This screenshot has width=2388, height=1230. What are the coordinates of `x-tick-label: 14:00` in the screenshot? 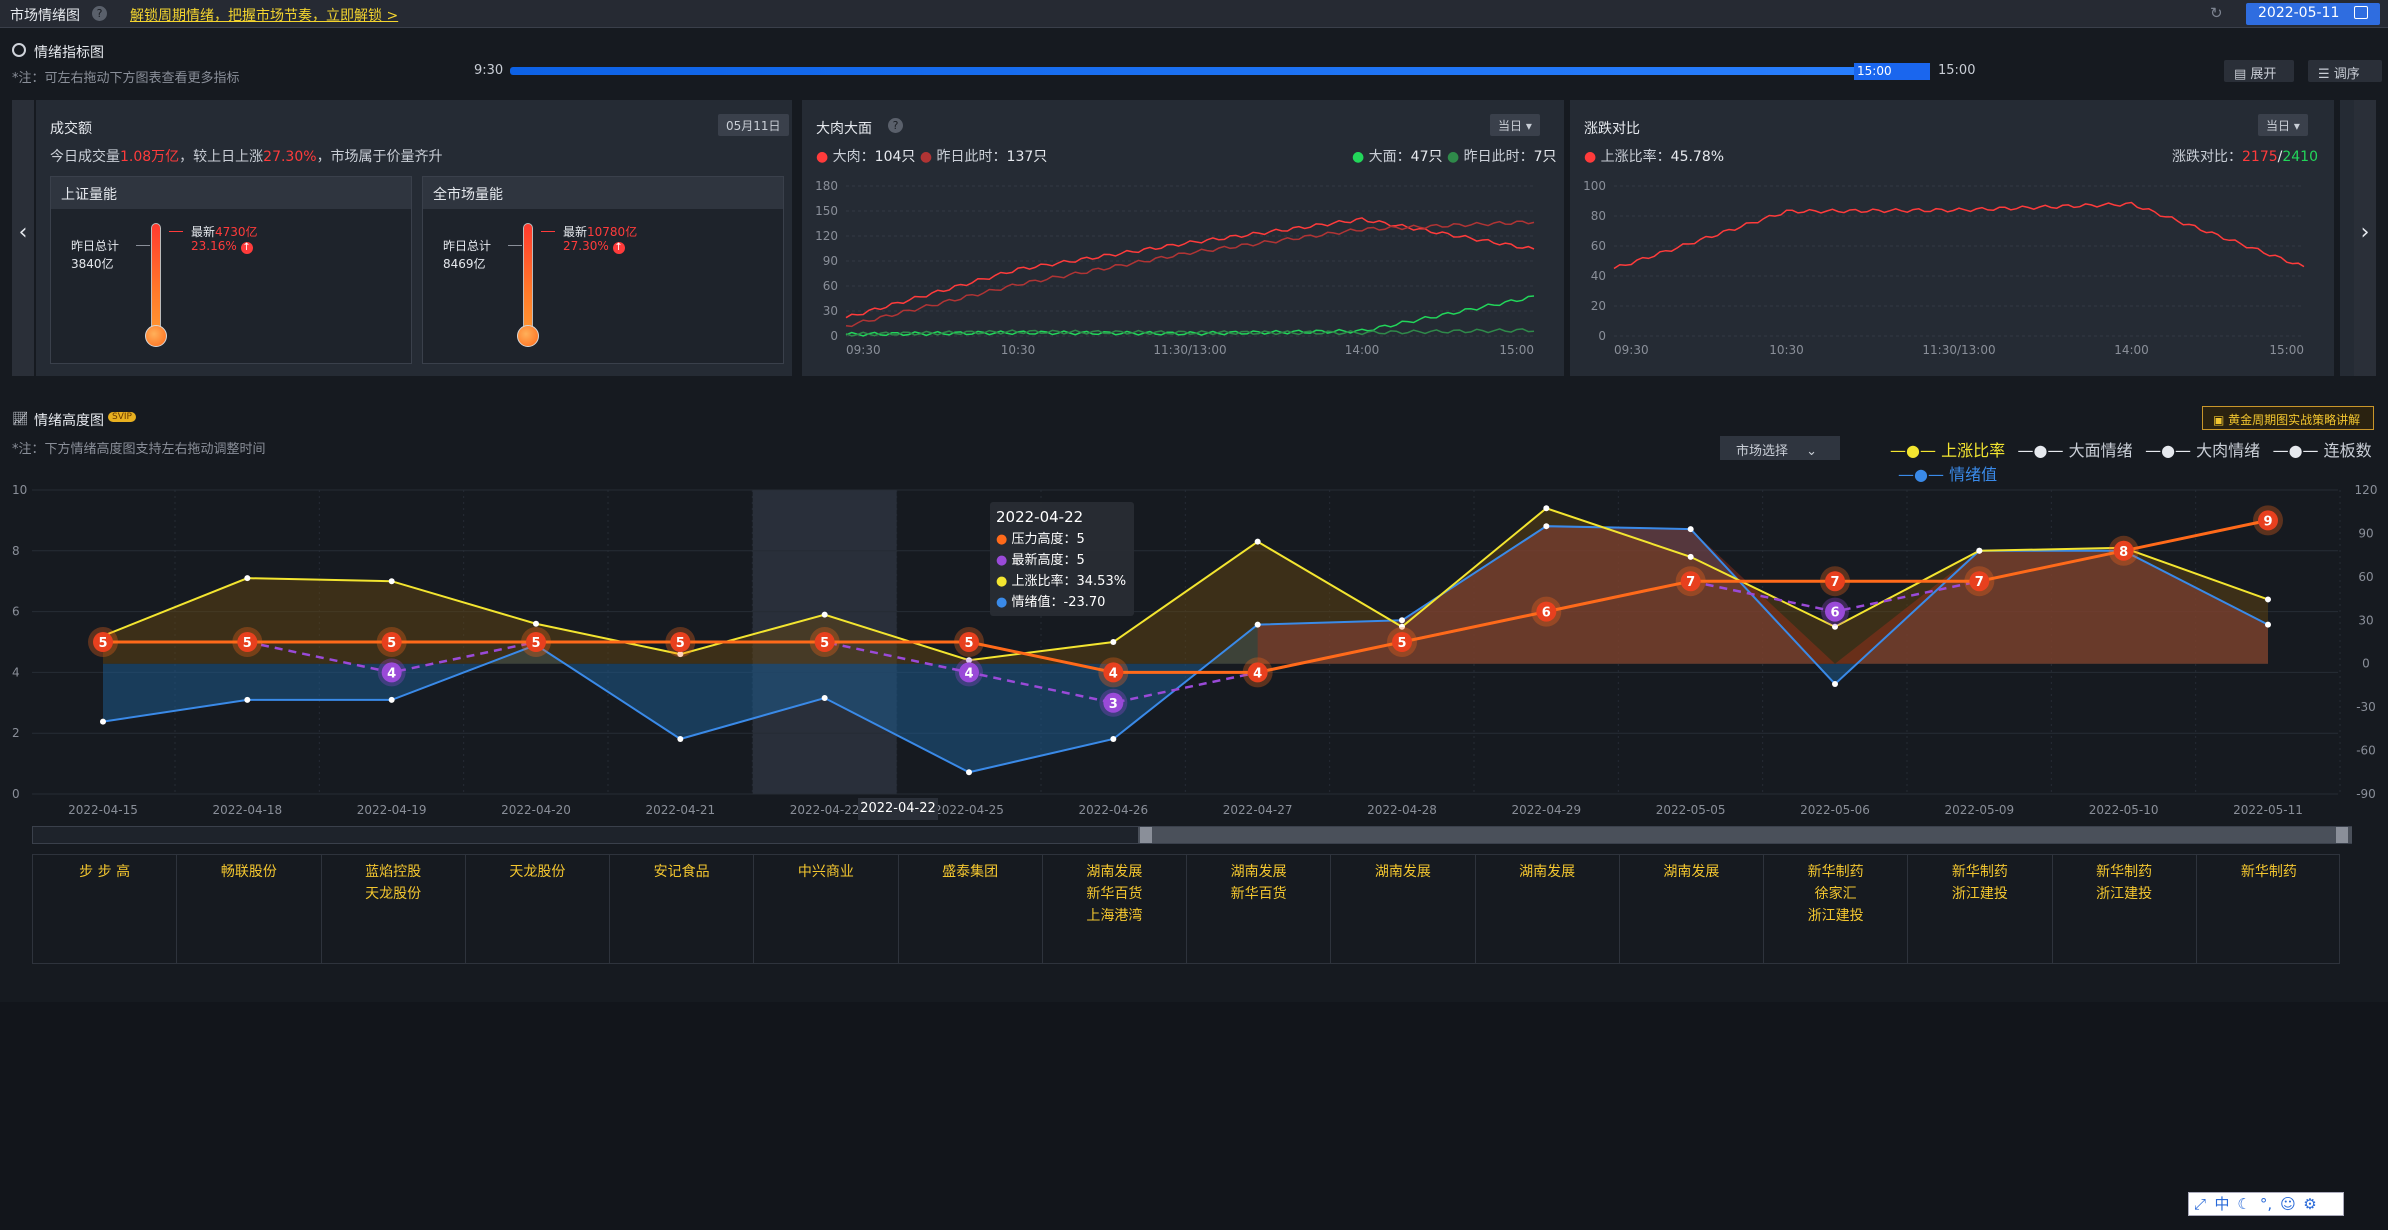 It's located at (2131, 350).